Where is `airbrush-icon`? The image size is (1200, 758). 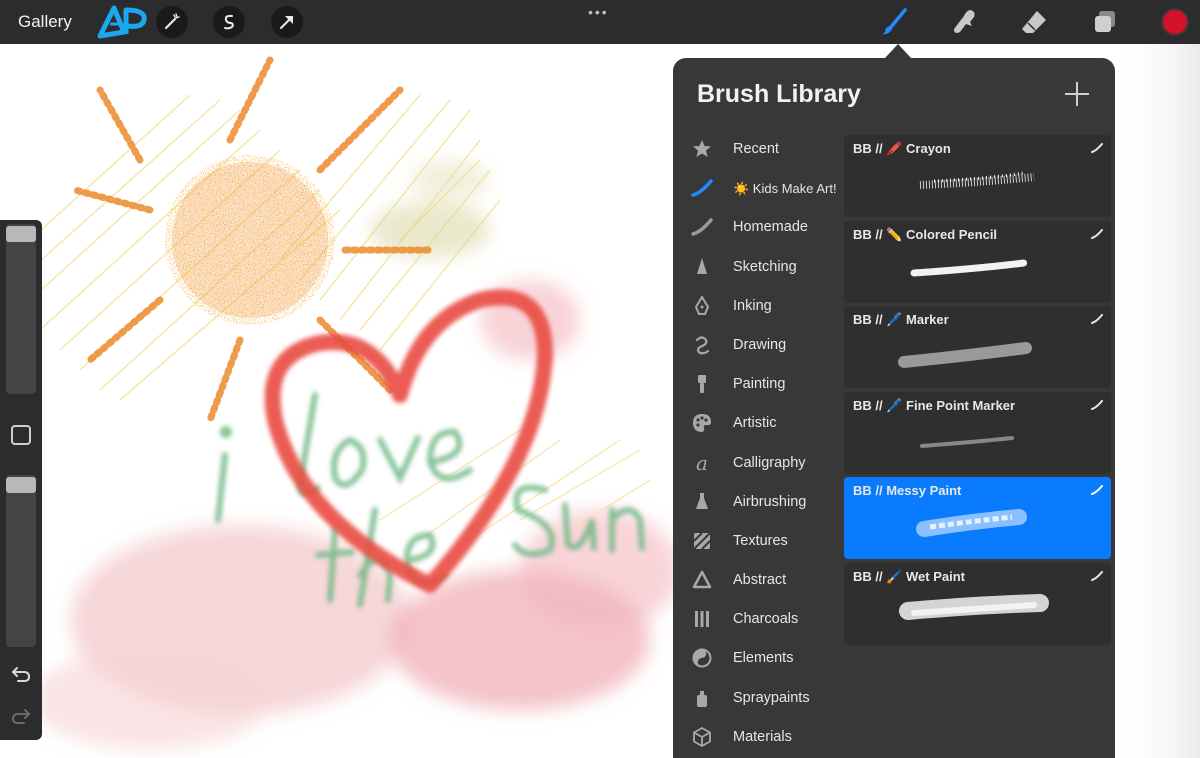
airbrush-icon is located at coordinates (702, 502).